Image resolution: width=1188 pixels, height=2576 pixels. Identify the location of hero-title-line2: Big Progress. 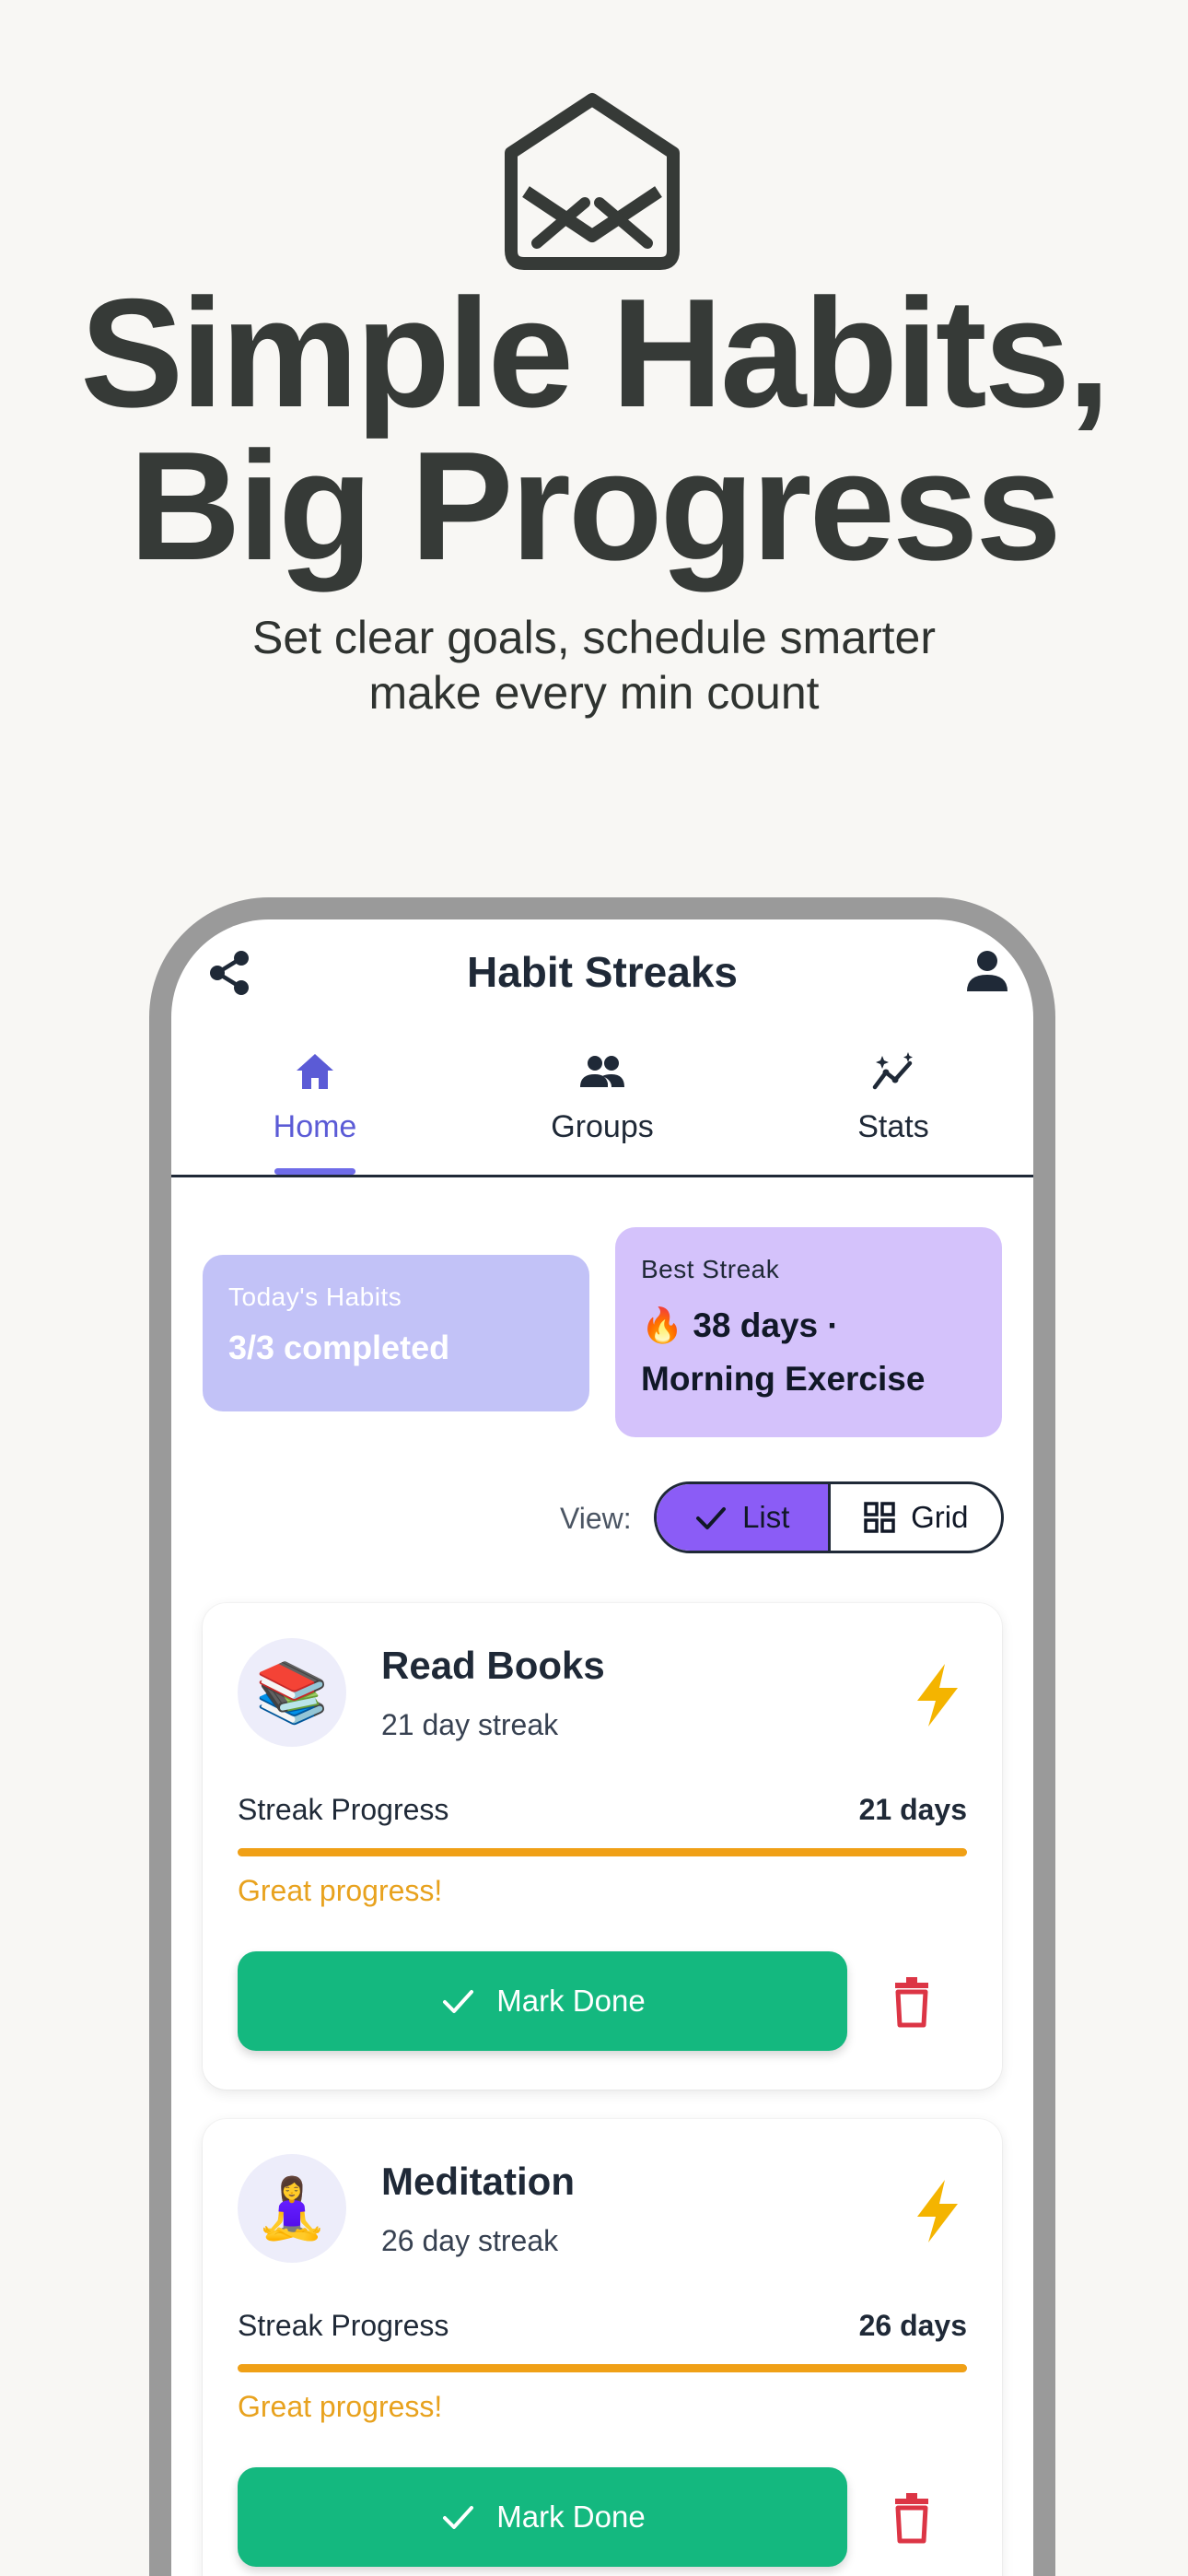
(595, 506).